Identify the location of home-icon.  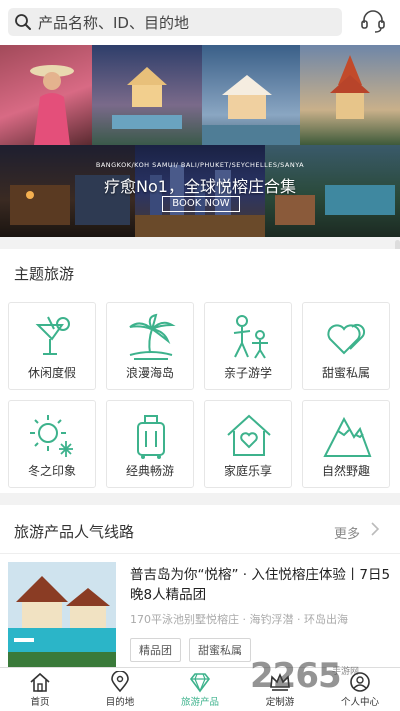
(40, 682).